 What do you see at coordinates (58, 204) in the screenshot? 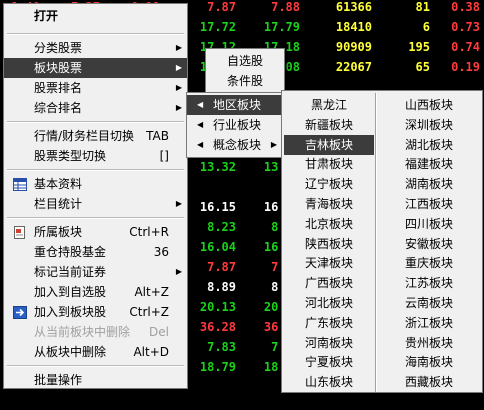
I see `menu-item-label: 栏目统计` at bounding box center [58, 204].